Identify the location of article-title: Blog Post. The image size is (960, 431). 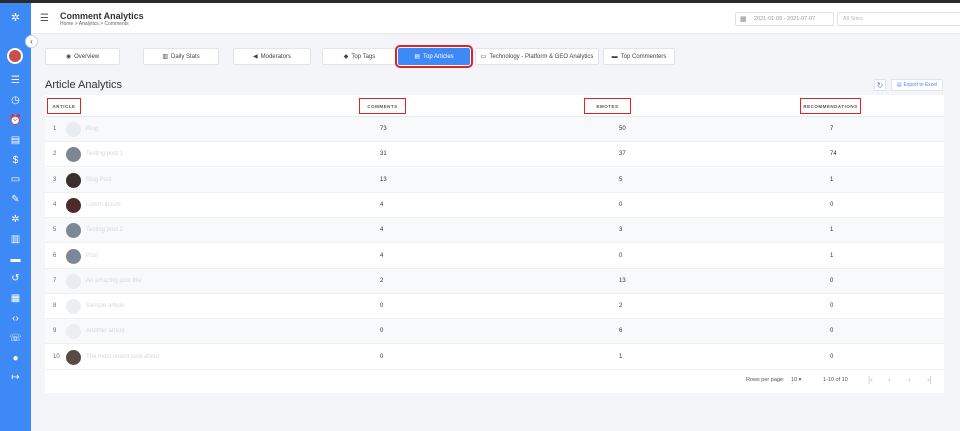
(99, 180).